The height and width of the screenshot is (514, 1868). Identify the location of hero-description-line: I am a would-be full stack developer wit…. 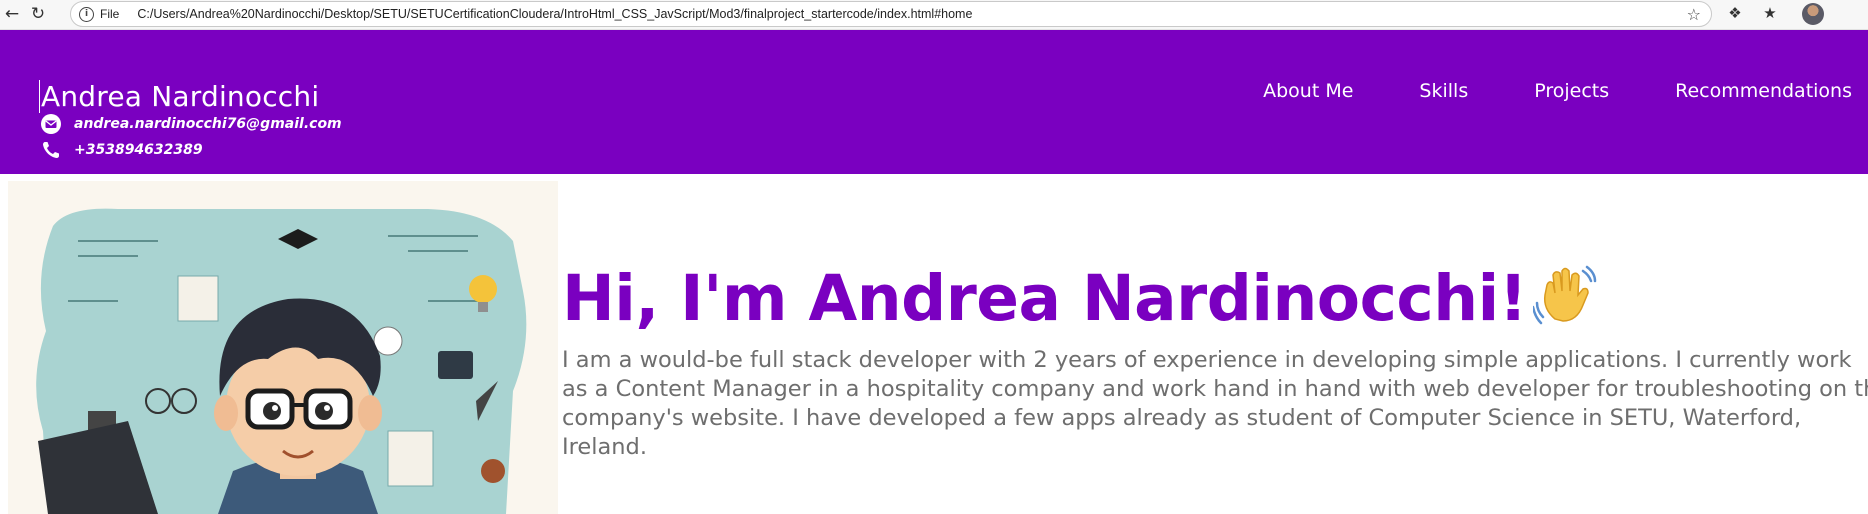
(1207, 360).